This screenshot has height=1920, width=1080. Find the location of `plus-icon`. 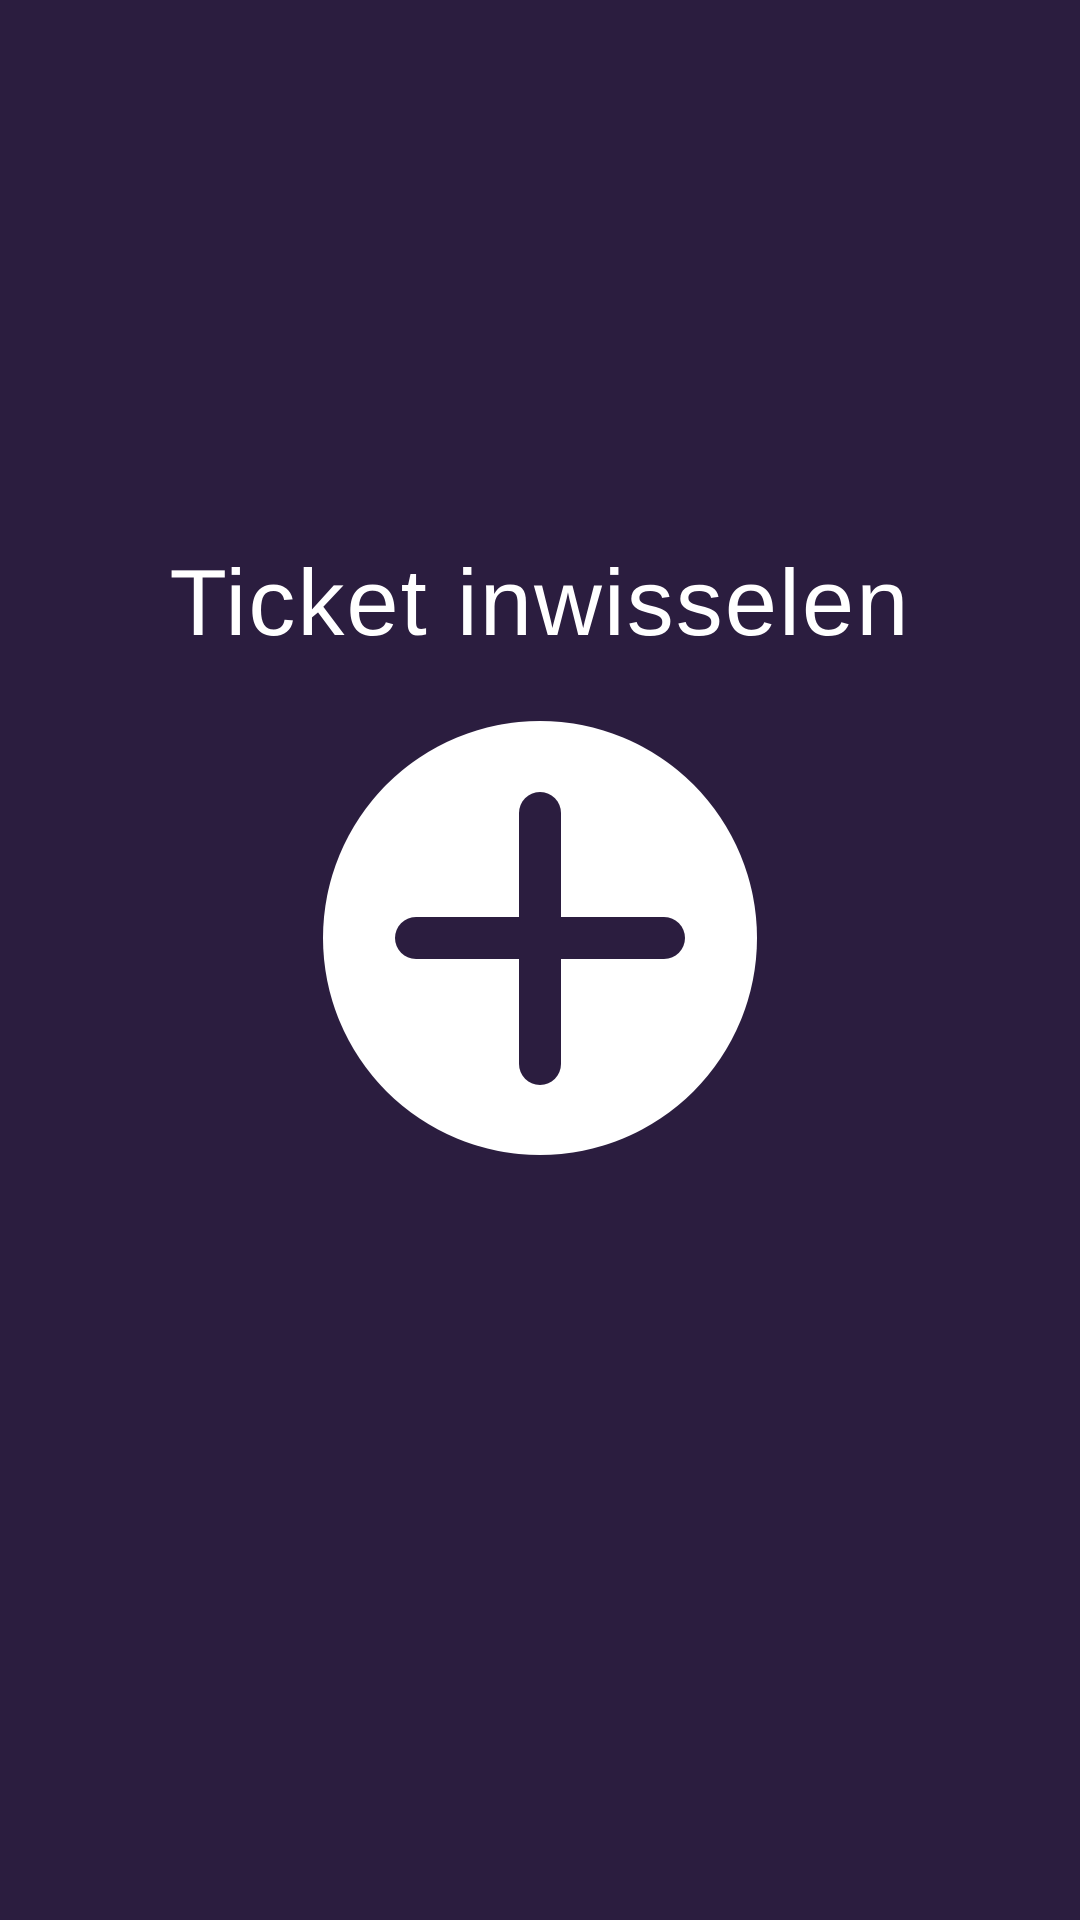

plus-icon is located at coordinates (540, 938).